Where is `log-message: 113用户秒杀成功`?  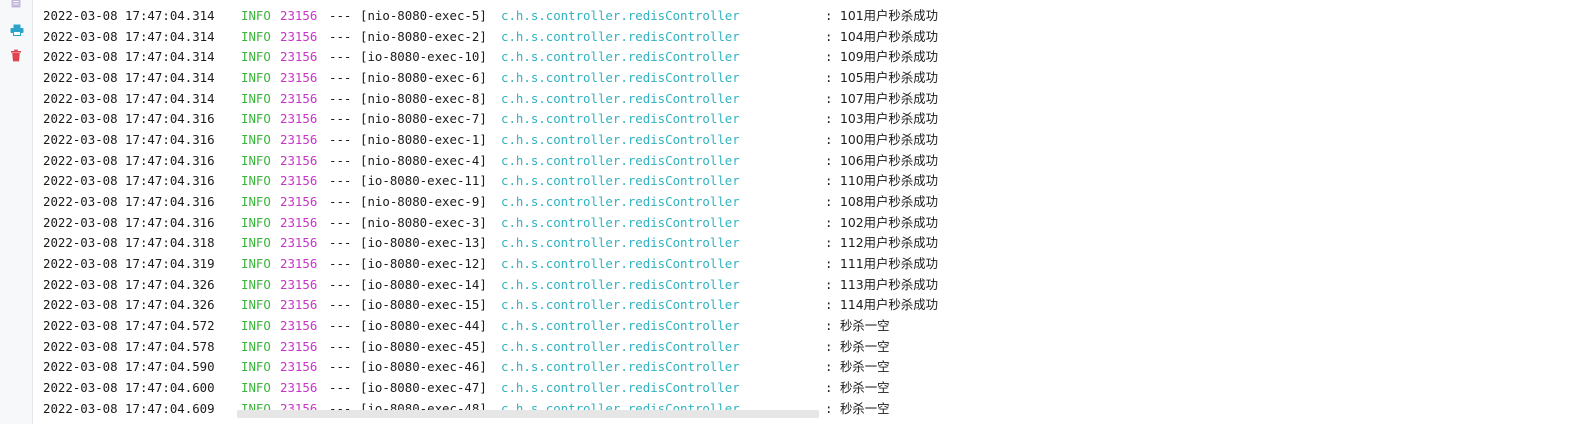 log-message: 113用户秒杀成功 is located at coordinates (889, 284).